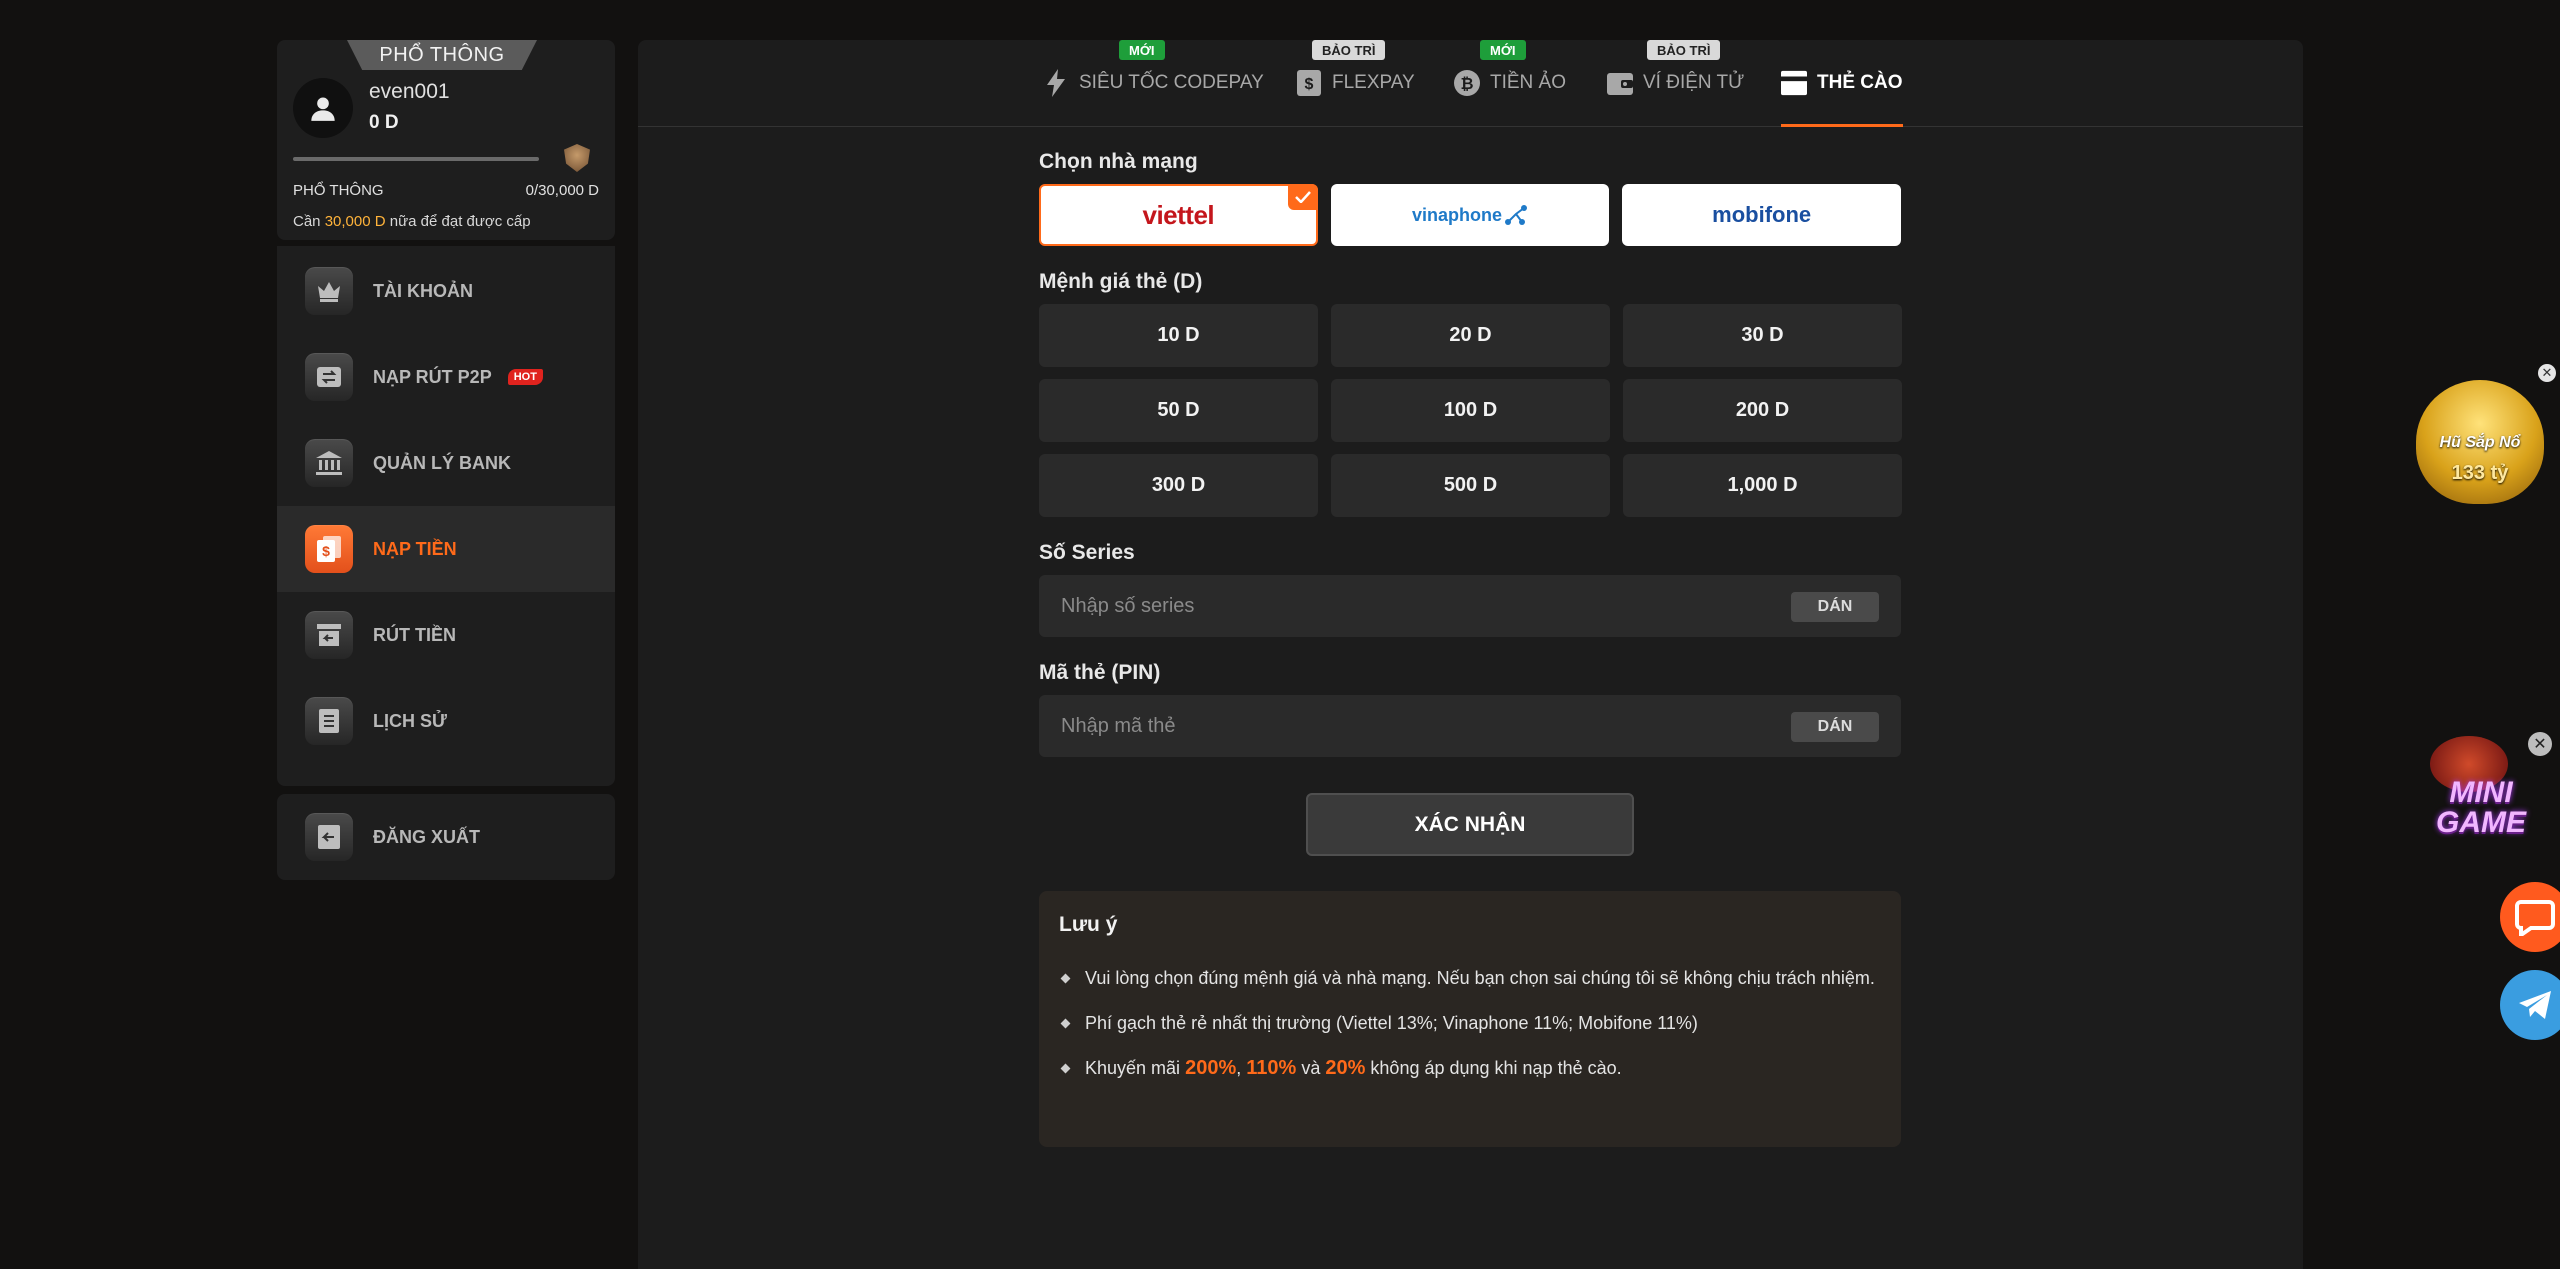  I want to click on withdraw-icon, so click(329, 635).